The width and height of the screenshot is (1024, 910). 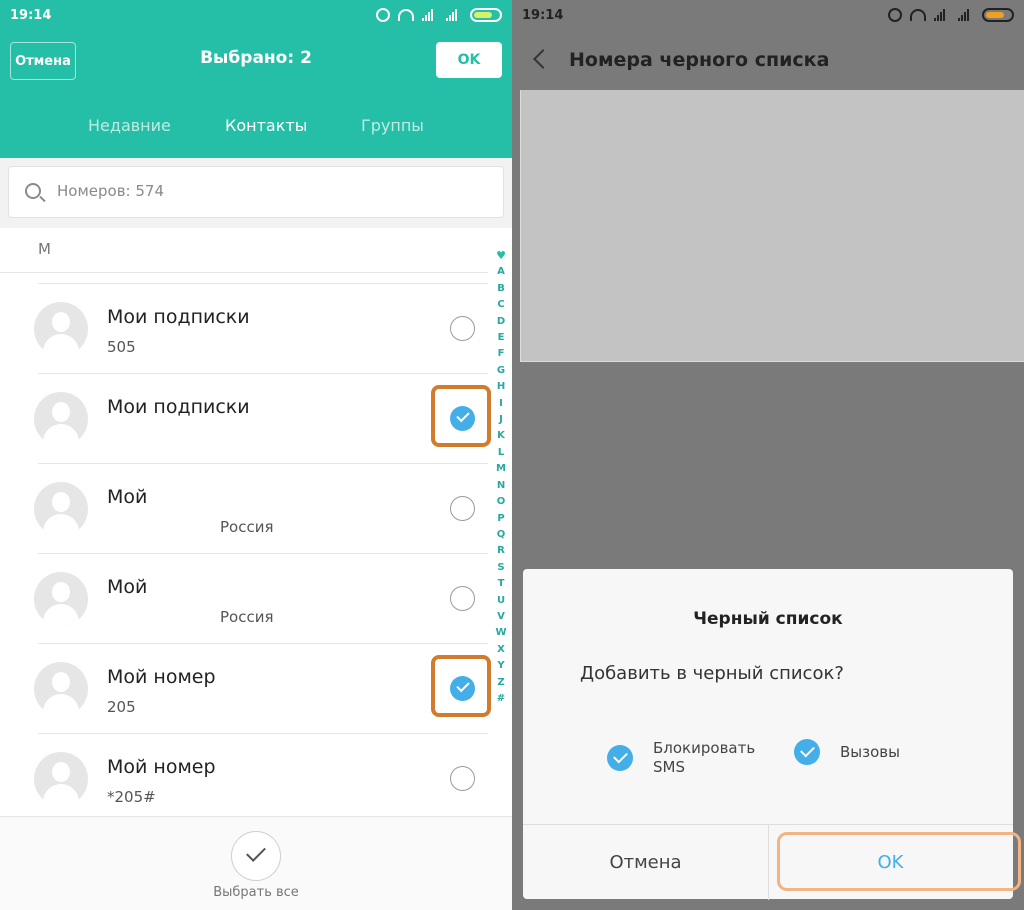 I want to click on alphabet-letter: X, so click(x=501, y=650).